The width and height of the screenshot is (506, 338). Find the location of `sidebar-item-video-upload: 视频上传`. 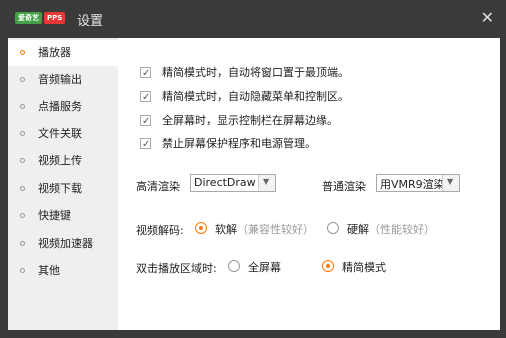

sidebar-item-video-upload: 视频上传 is located at coordinates (63, 161).